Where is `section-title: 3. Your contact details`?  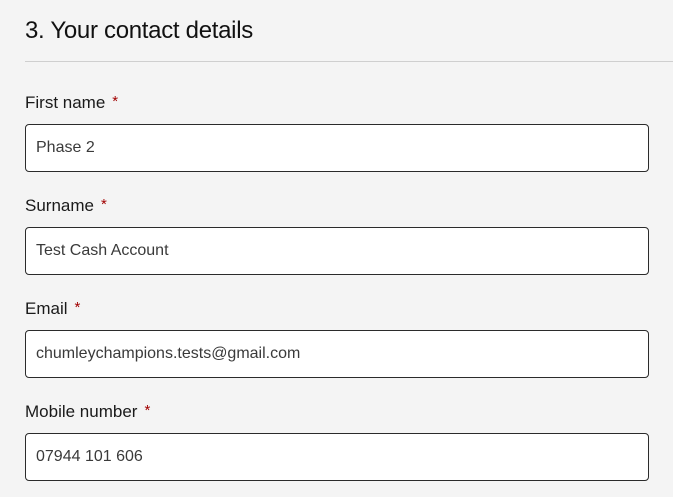 section-title: 3. Your contact details is located at coordinates (139, 30).